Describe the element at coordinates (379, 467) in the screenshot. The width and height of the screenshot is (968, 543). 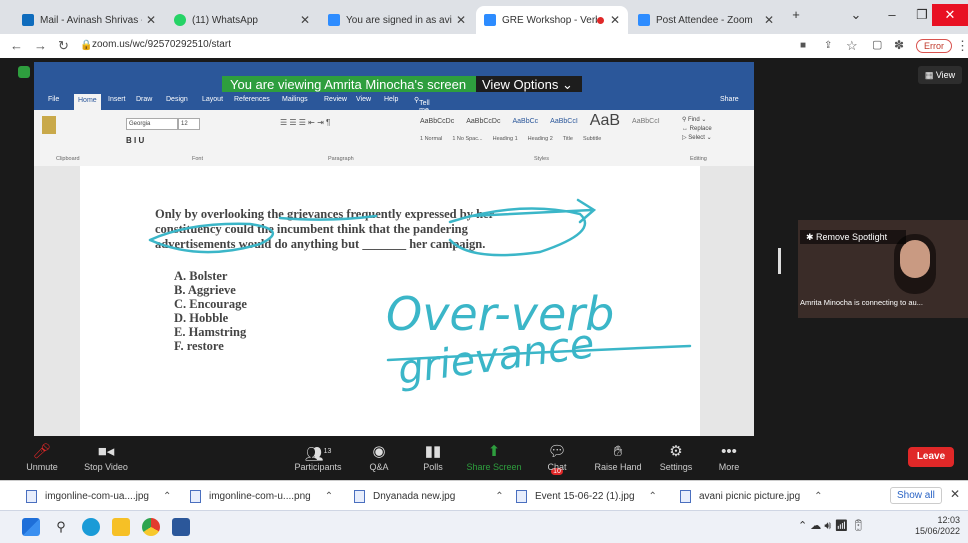
I see `toolbar-label: Q&A` at that location.